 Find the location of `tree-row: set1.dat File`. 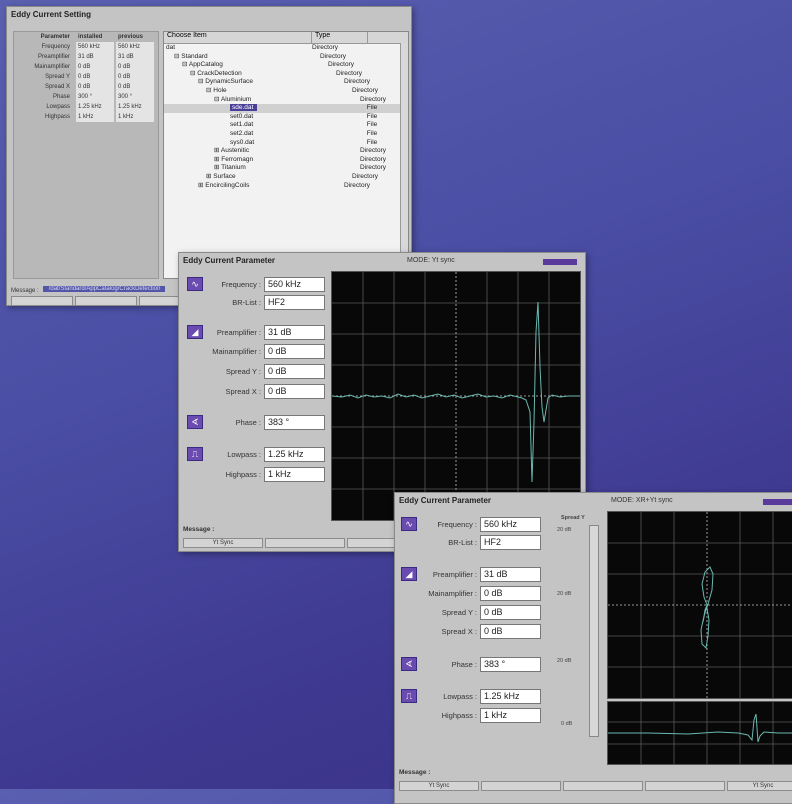

tree-row: set1.dat File is located at coordinates (286, 125).